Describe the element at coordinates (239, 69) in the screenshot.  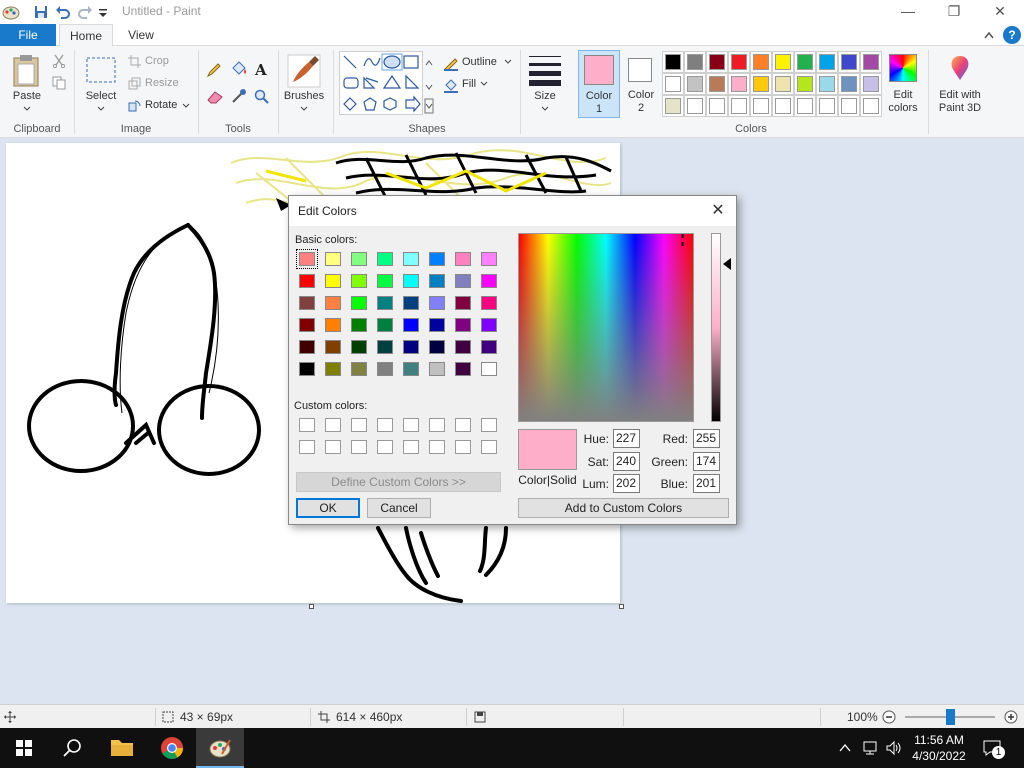
I see `fill-bucket-icon` at that location.